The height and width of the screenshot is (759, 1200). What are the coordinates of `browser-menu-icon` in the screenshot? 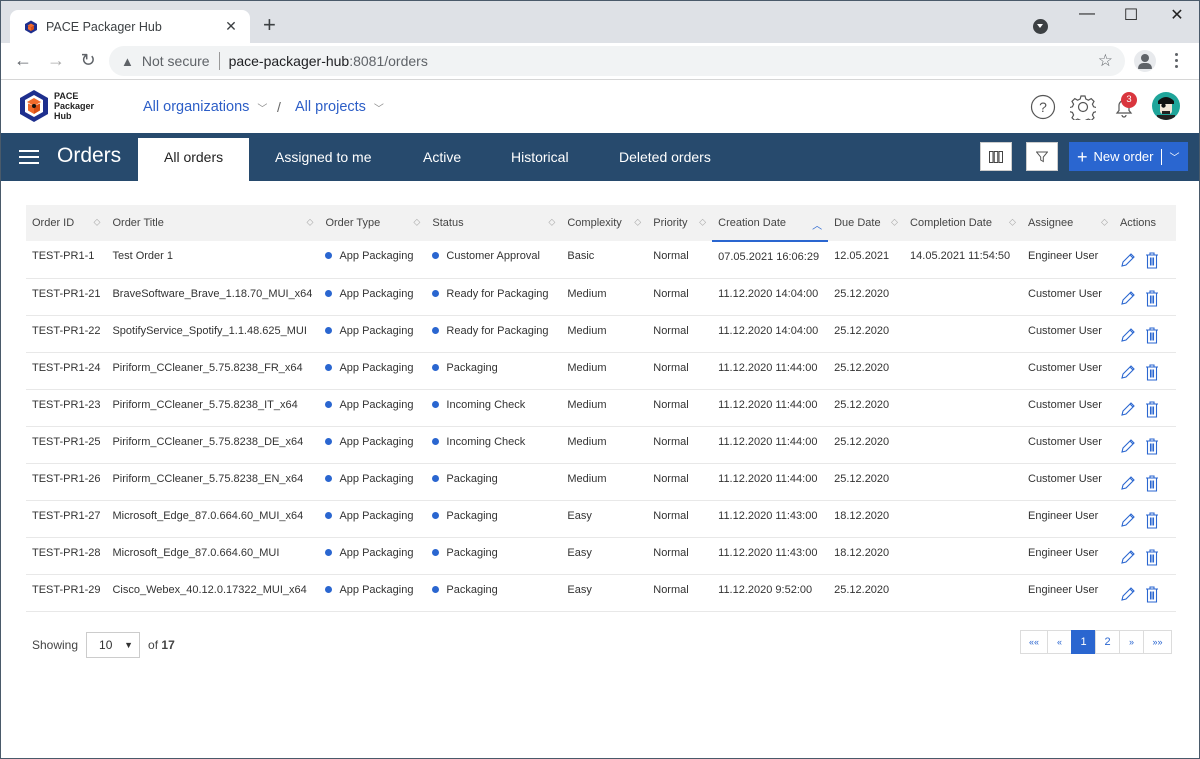 It's located at (1177, 62).